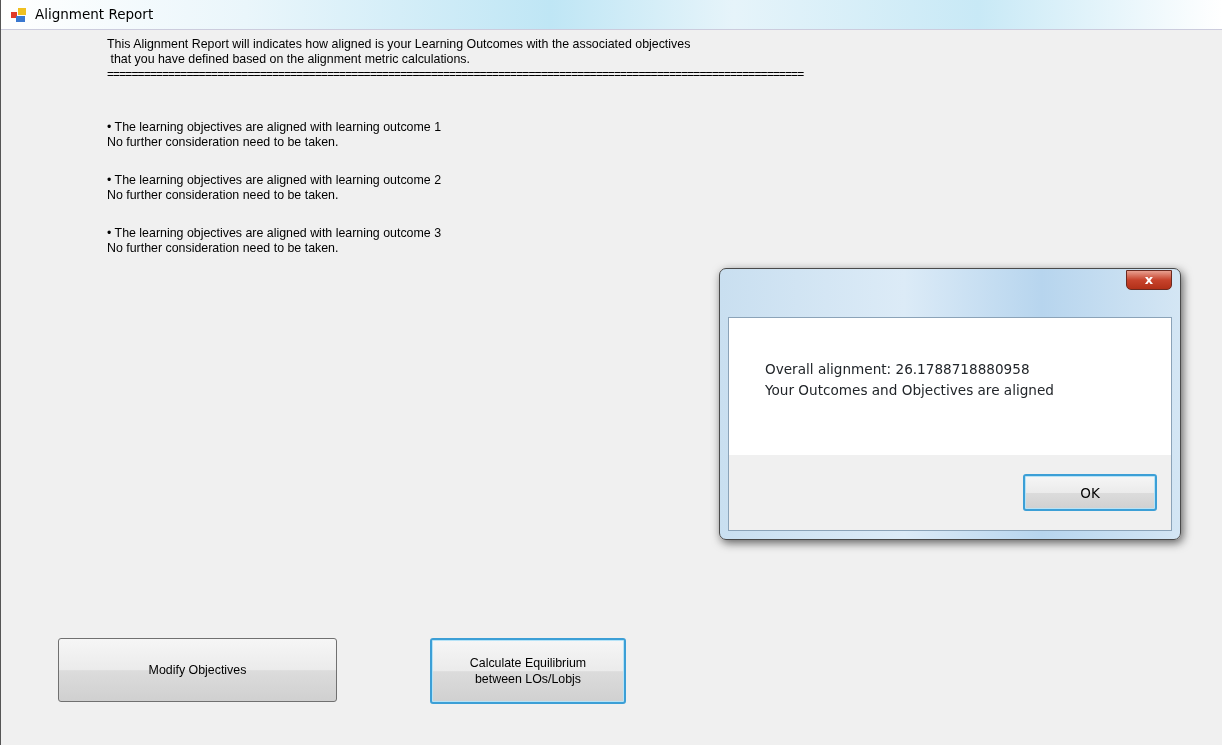 The height and width of the screenshot is (745, 1222). What do you see at coordinates (290, 59) in the screenshot?
I see `intro-text: that you have defined based on the alignment metric calculations.` at bounding box center [290, 59].